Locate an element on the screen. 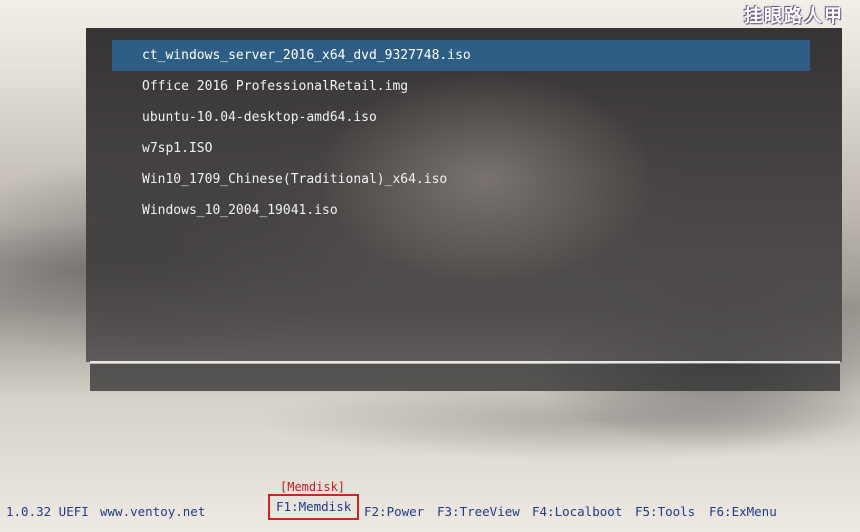 The height and width of the screenshot is (532, 860). website-label: www.ventoy.net is located at coordinates (153, 511).